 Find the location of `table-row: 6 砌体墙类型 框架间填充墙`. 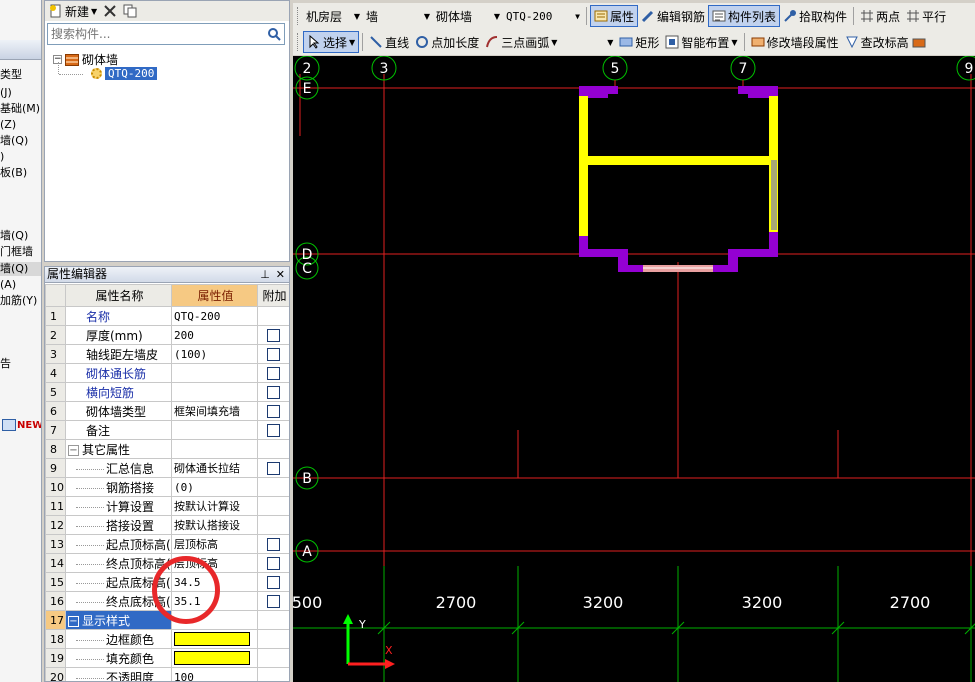

table-row: 6 砌体墙类型 框架间填充墙 is located at coordinates (167, 411).